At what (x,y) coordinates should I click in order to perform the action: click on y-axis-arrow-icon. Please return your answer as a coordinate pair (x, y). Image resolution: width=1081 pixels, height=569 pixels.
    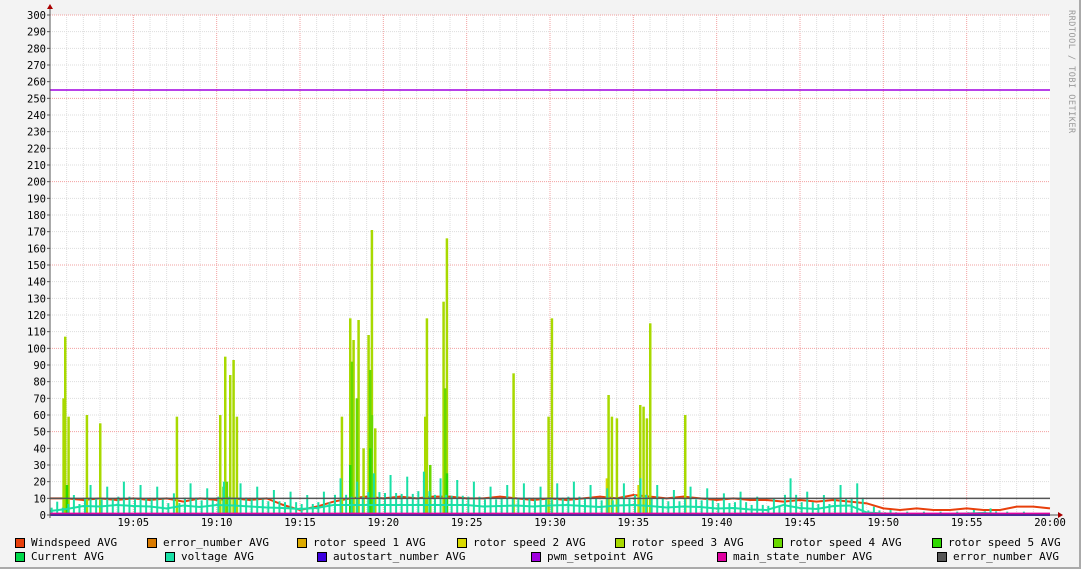
    Looking at the image, I should click on (50, 6).